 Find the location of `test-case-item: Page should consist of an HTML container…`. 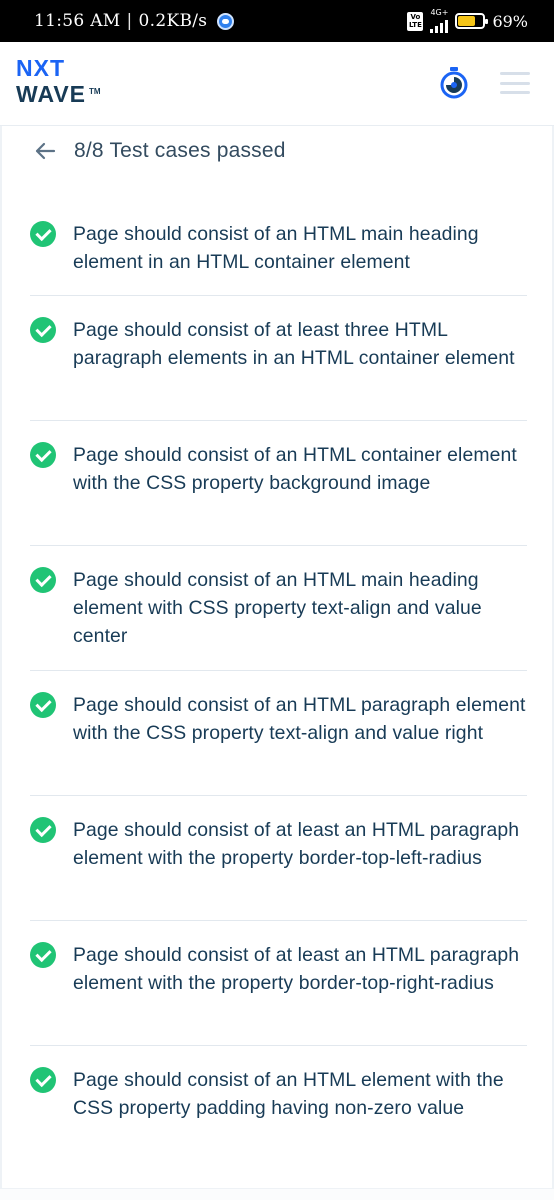

test-case-item: Page should consist of an HTML container… is located at coordinates (278, 483).